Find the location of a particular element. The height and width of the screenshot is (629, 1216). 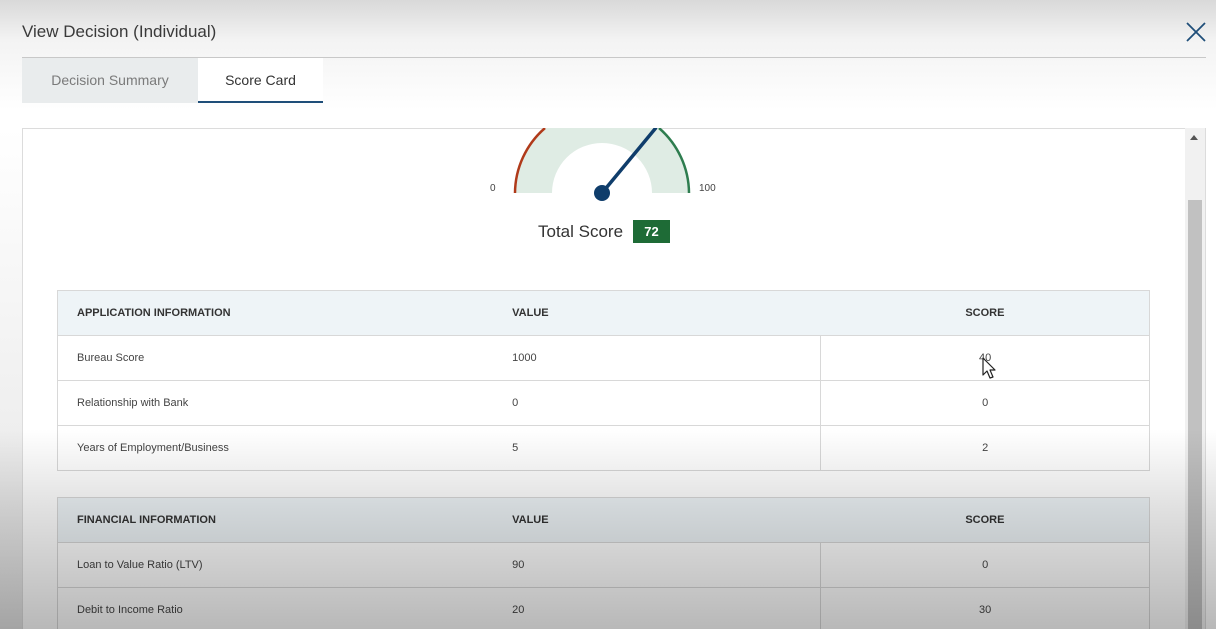

row-label: Debit to Income Ratio is located at coordinates (275, 608).